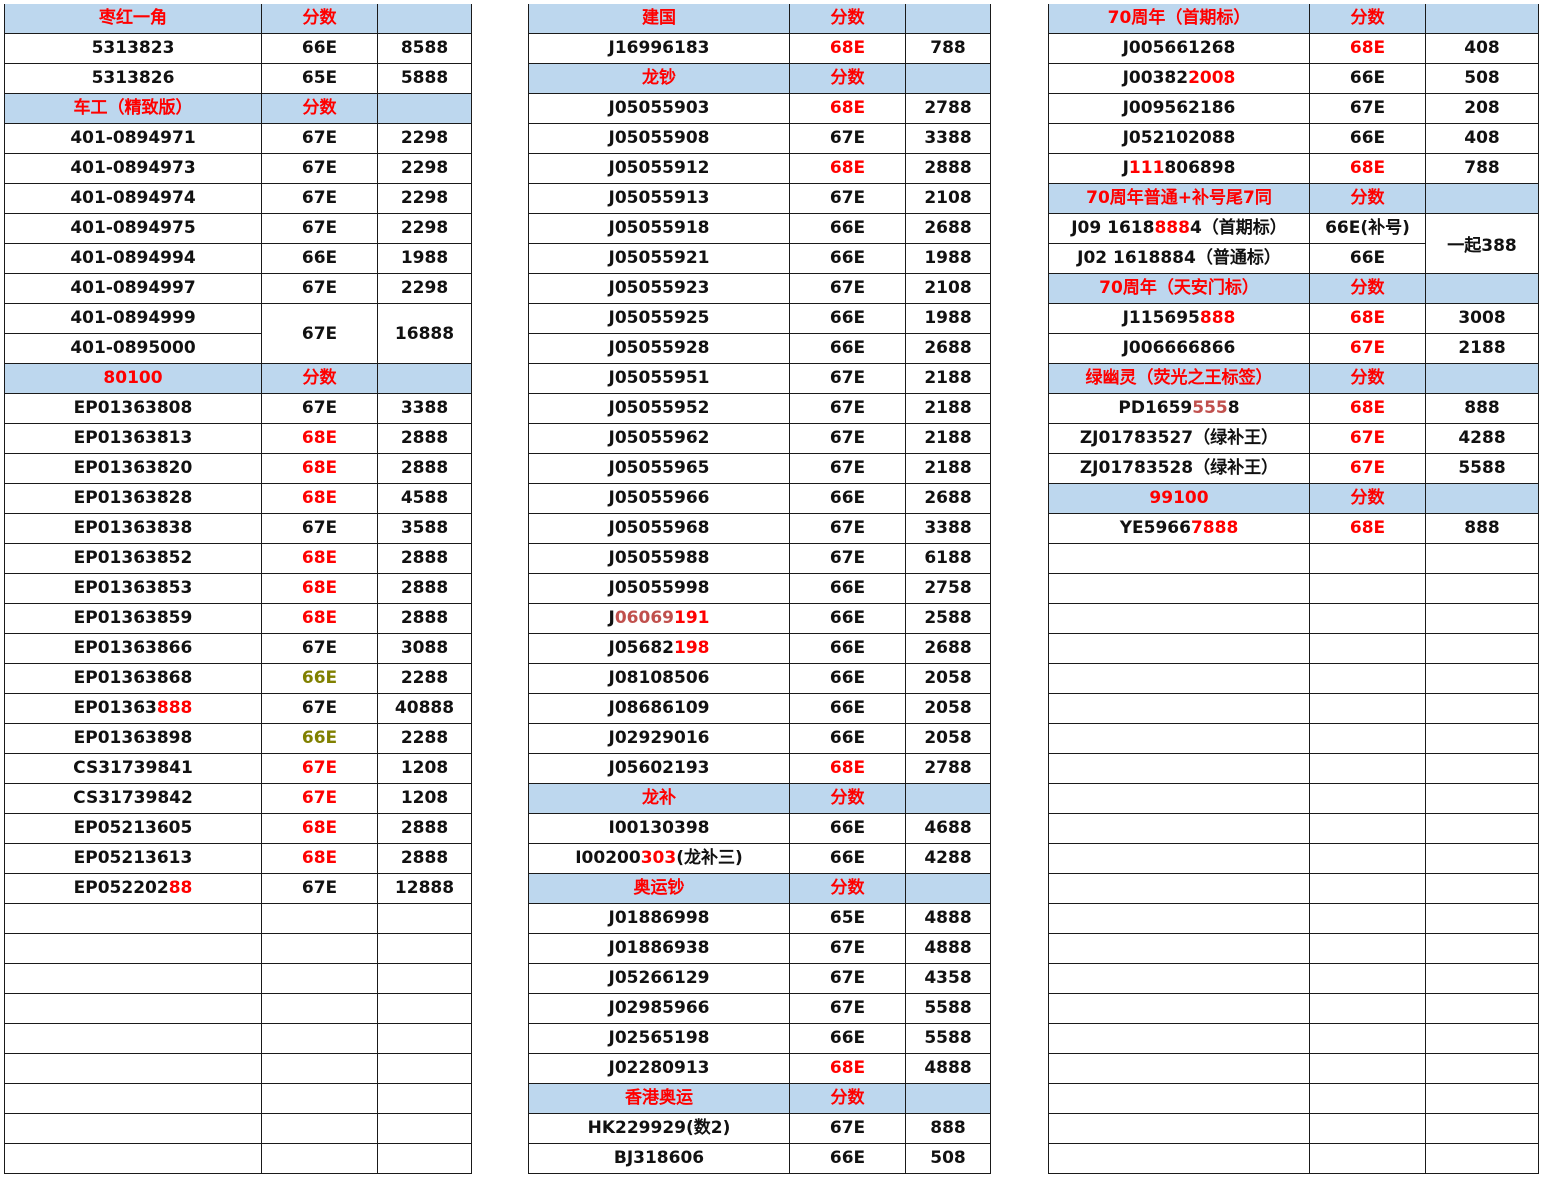  What do you see at coordinates (759, 108) in the screenshot?
I see `table-row: J05055903 68E 2788` at bounding box center [759, 108].